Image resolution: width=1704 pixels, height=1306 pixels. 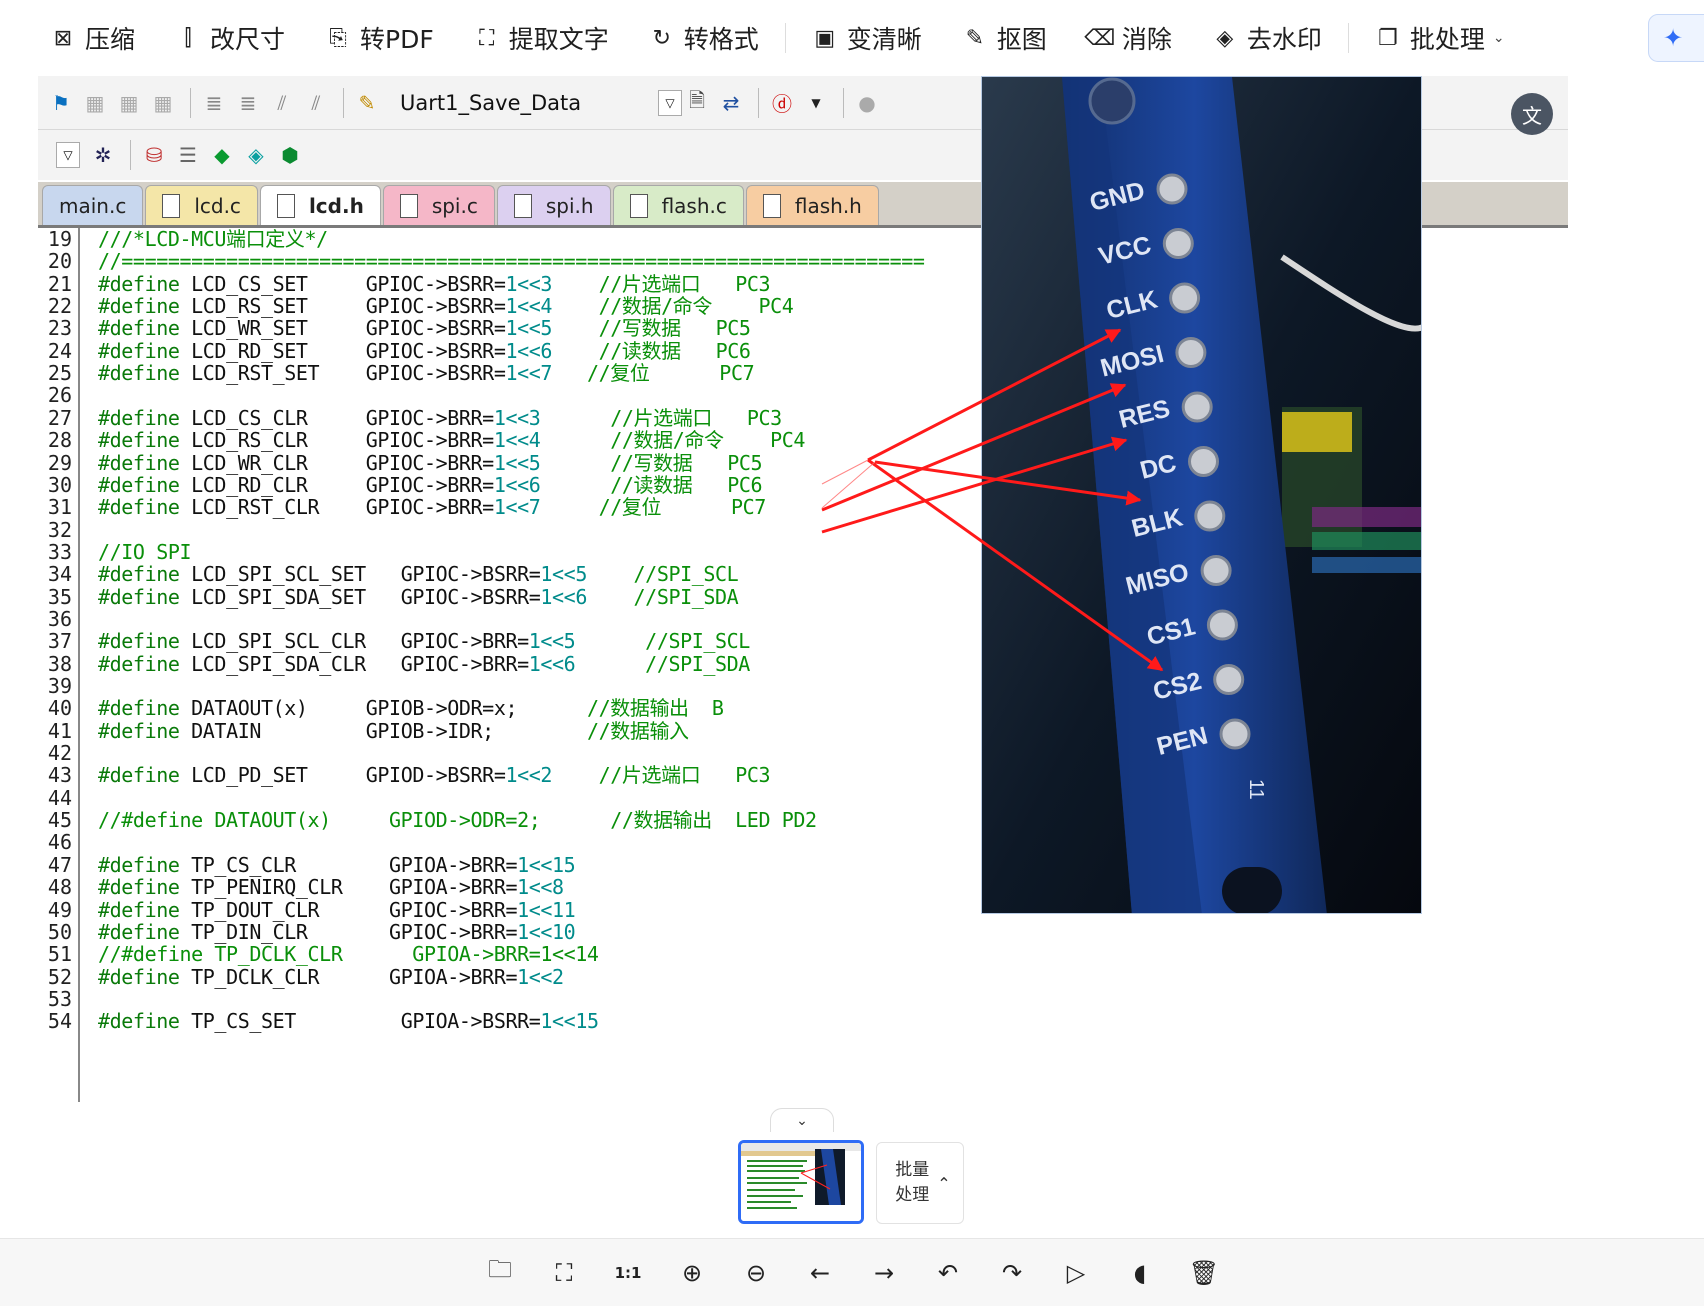 I want to click on toolbar-item-label: 去水印, so click(x=1284, y=39).